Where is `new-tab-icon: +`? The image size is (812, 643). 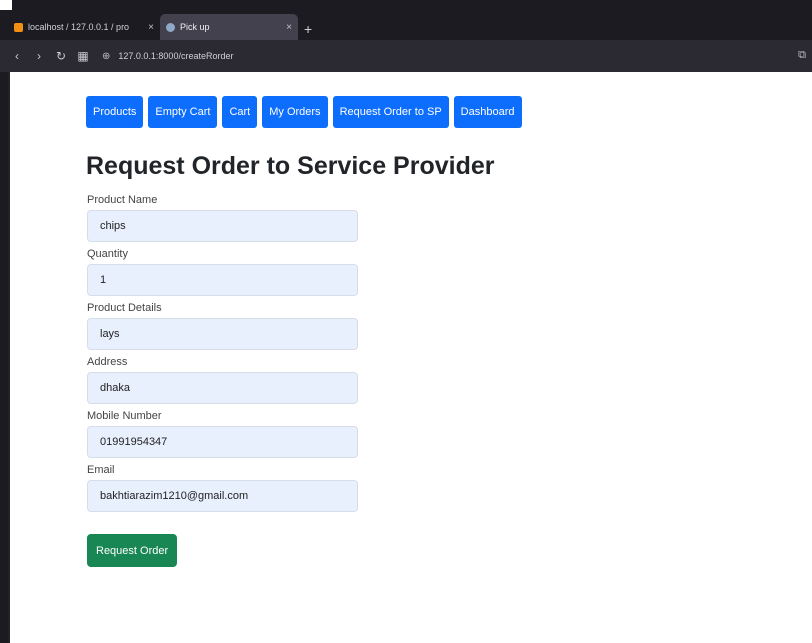 new-tab-icon: + is located at coordinates (308, 29).